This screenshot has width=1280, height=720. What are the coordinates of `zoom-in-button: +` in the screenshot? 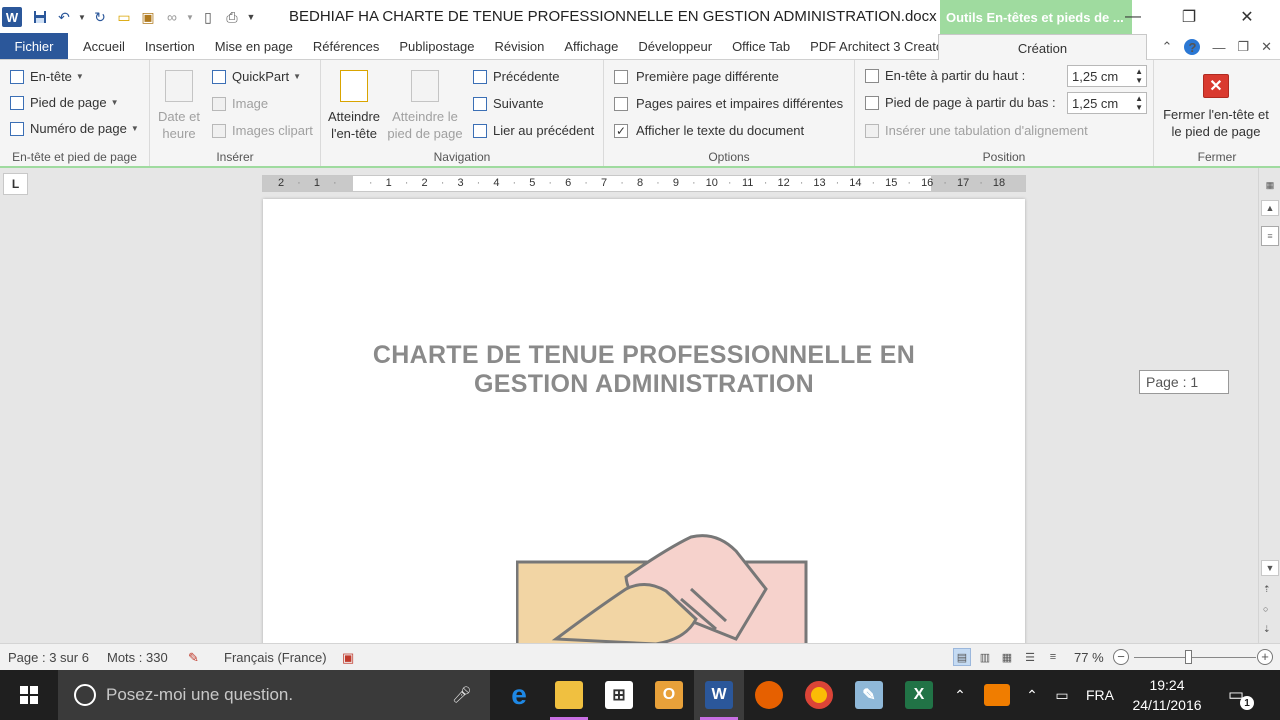 It's located at (1265, 657).